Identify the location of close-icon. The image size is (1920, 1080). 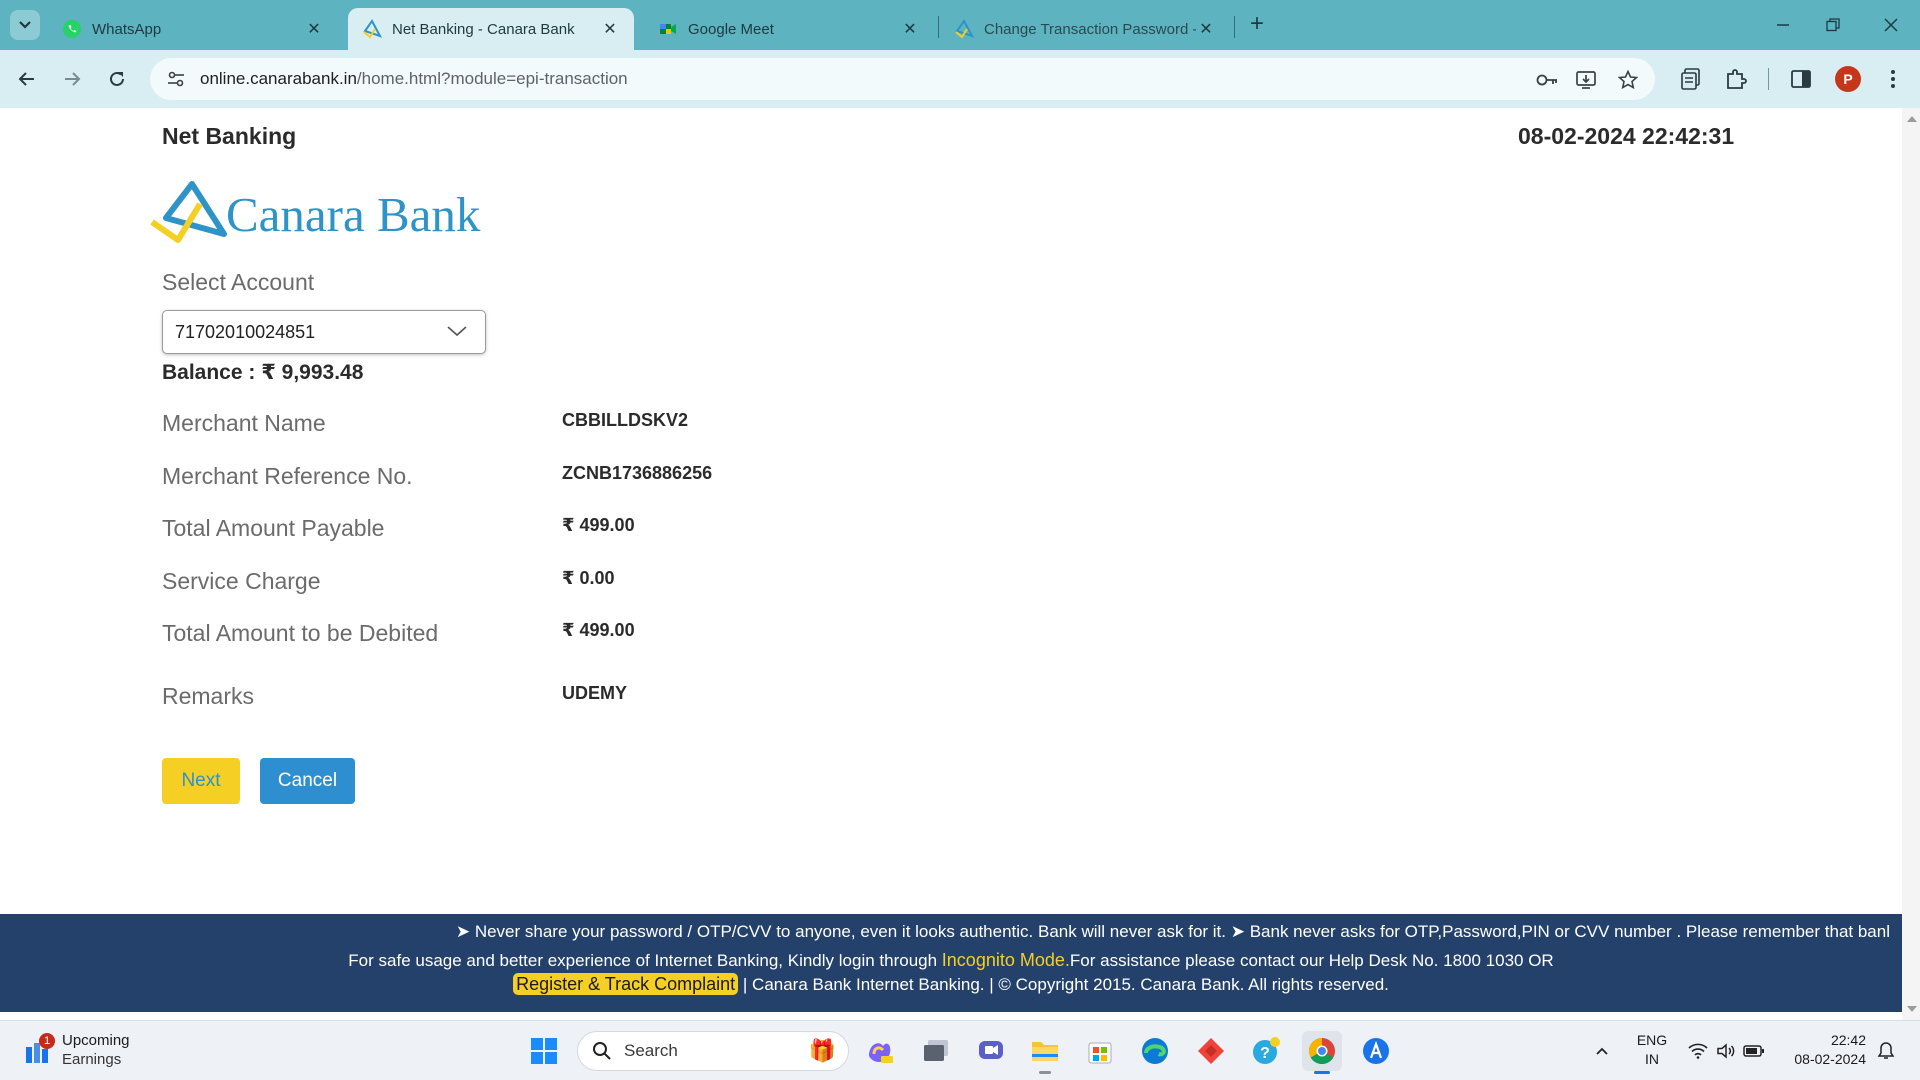
(1891, 25).